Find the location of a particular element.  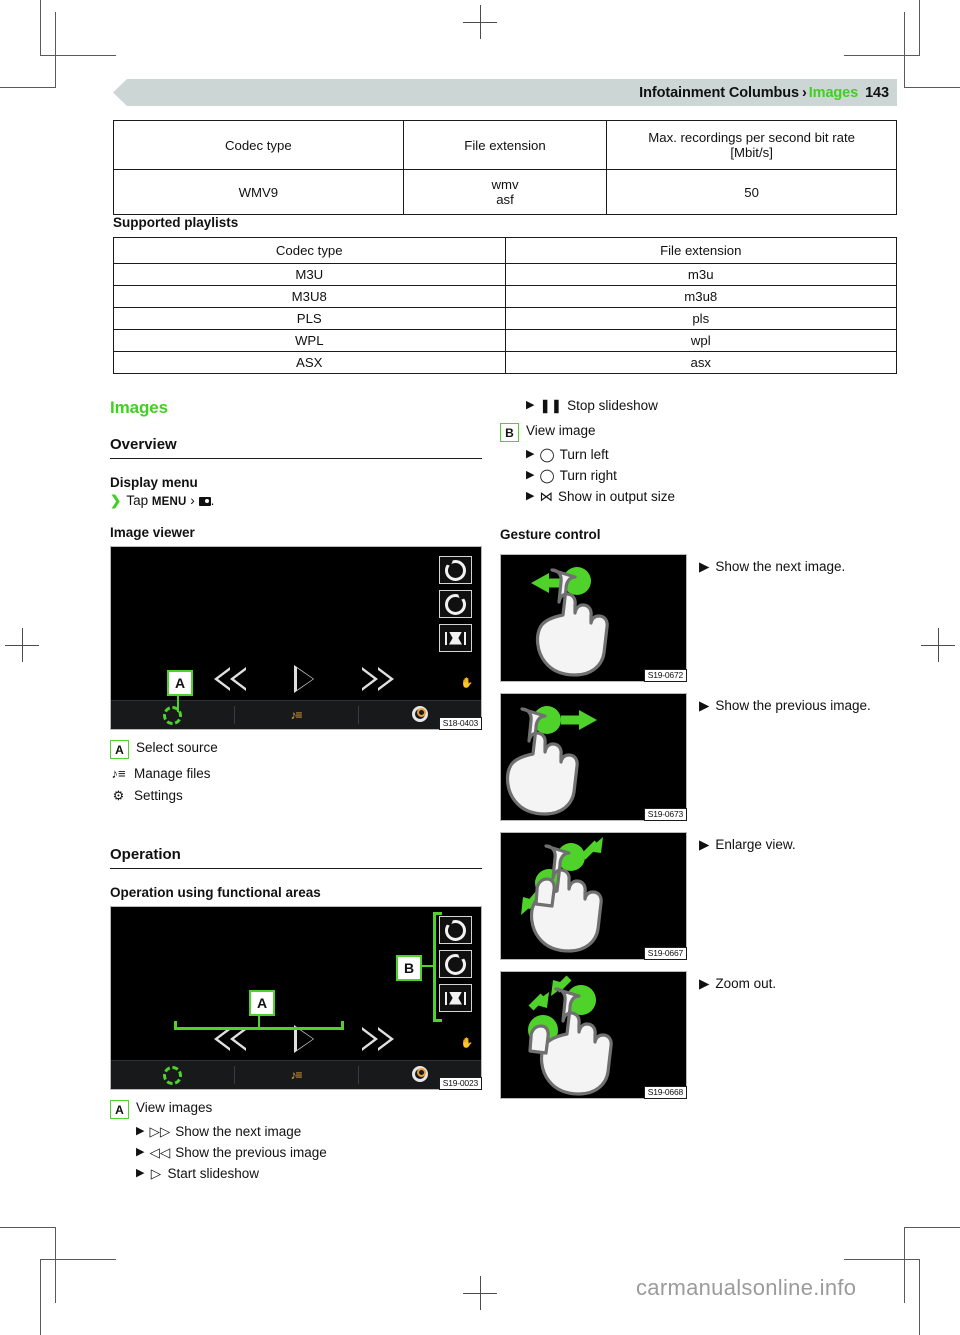

gesture-row: S19-0672 ▶ Show the next image. is located at coordinates (686, 618).